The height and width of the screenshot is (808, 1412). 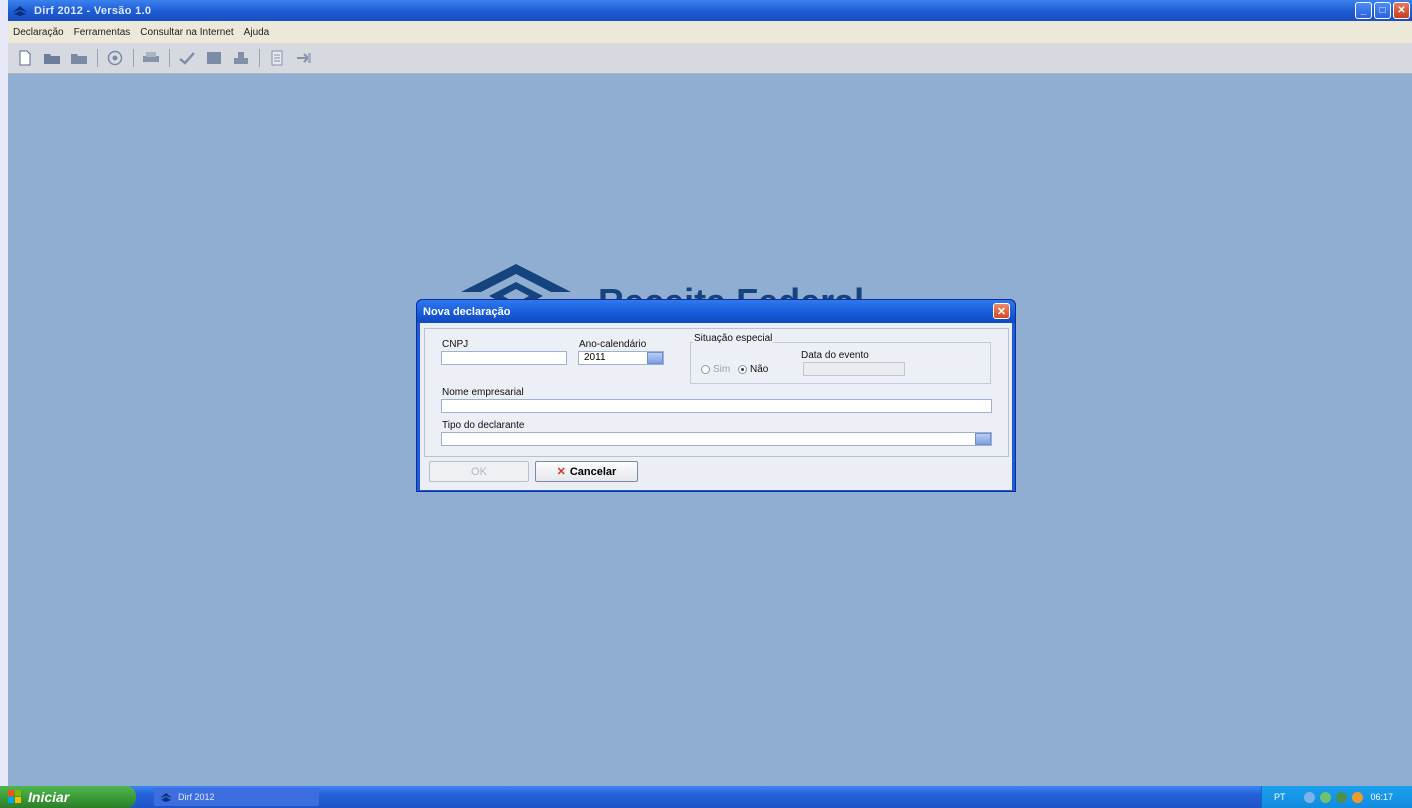 What do you see at coordinates (742, 369) in the screenshot?
I see `nao-radio` at bounding box center [742, 369].